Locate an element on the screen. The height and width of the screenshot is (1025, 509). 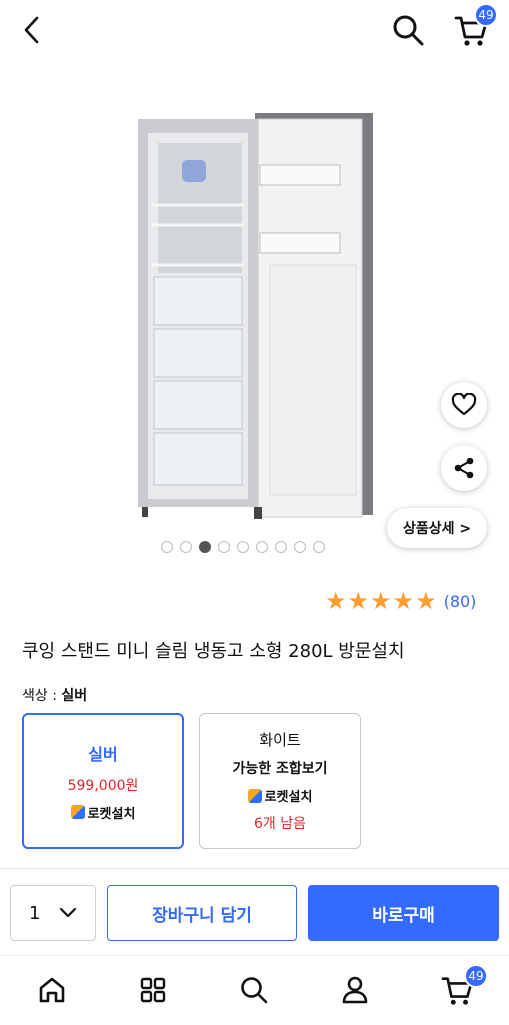
share-icon is located at coordinates (464, 468).